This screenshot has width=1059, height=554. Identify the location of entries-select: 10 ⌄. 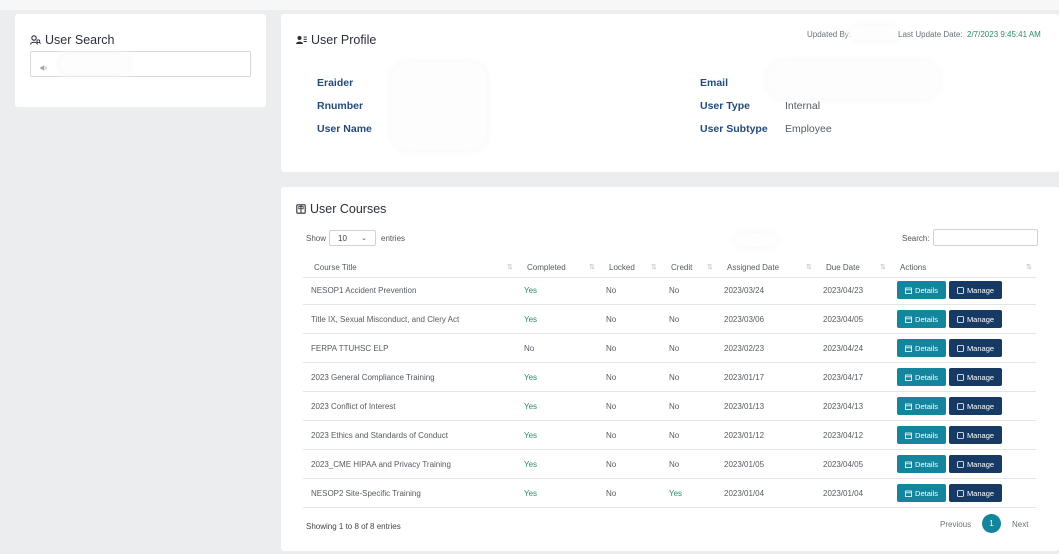
(352, 238).